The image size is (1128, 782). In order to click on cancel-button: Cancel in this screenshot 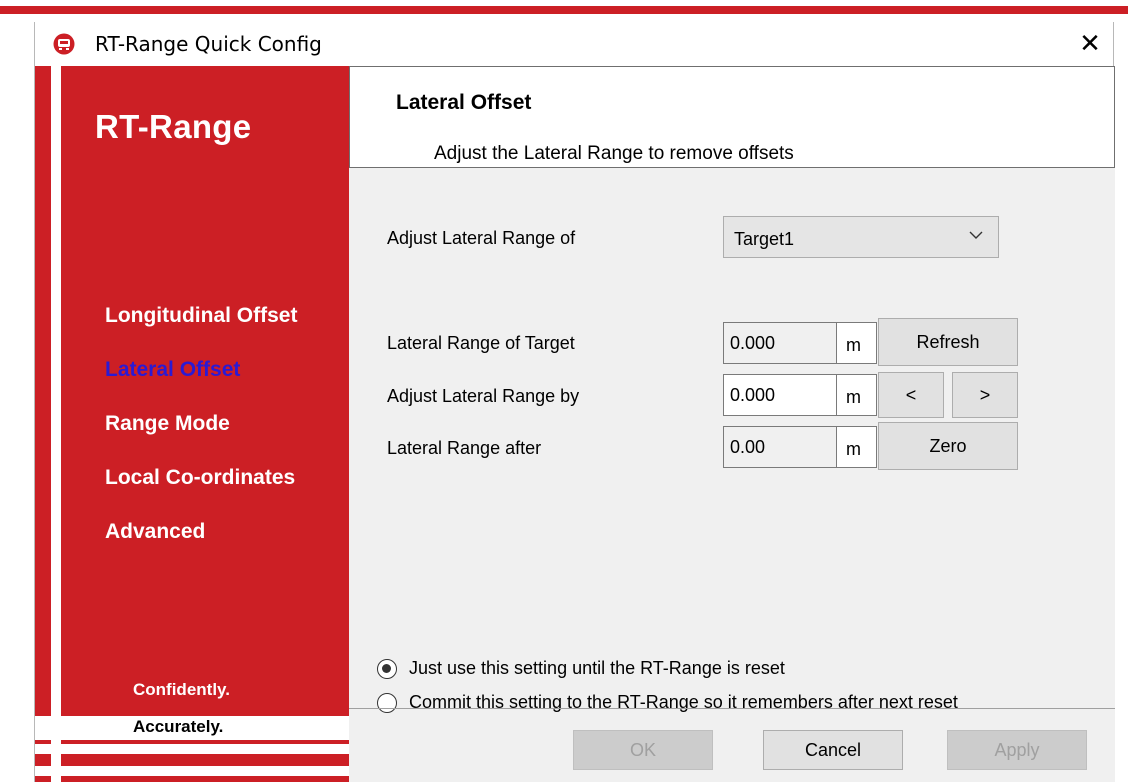, I will do `click(833, 750)`.